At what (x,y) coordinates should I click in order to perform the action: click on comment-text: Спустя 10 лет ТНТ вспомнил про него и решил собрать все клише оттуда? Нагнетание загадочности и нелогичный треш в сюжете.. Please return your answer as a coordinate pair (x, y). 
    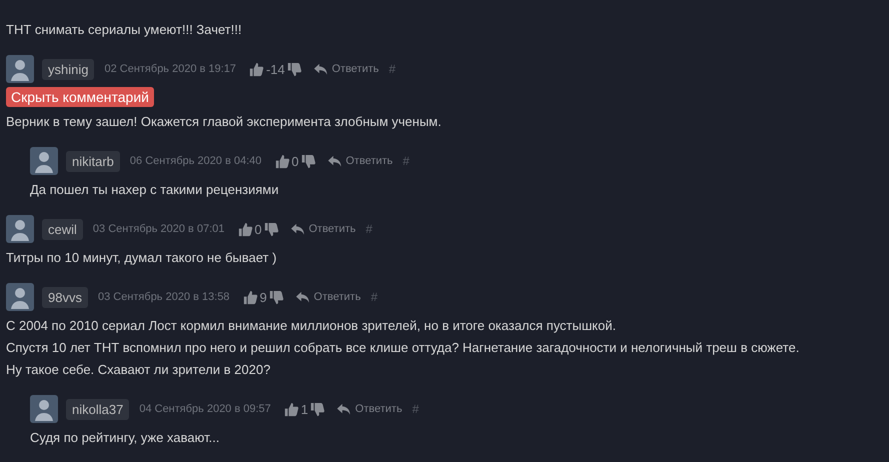
    Looking at the image, I should click on (403, 348).